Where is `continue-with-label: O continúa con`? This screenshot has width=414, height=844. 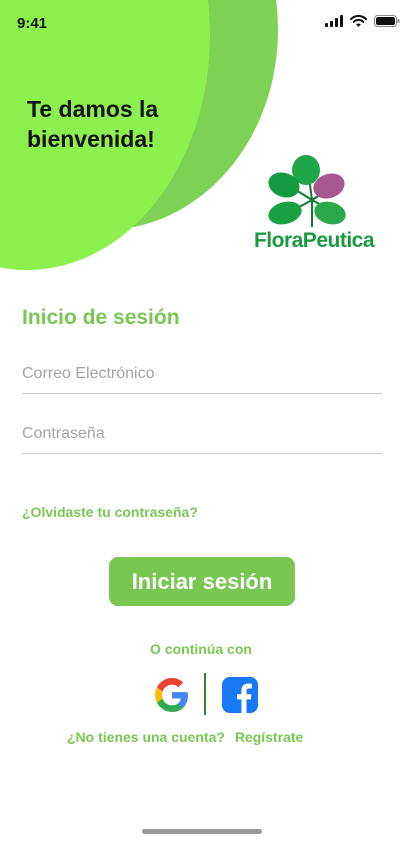
continue-with-label: O continúa con is located at coordinates (201, 649).